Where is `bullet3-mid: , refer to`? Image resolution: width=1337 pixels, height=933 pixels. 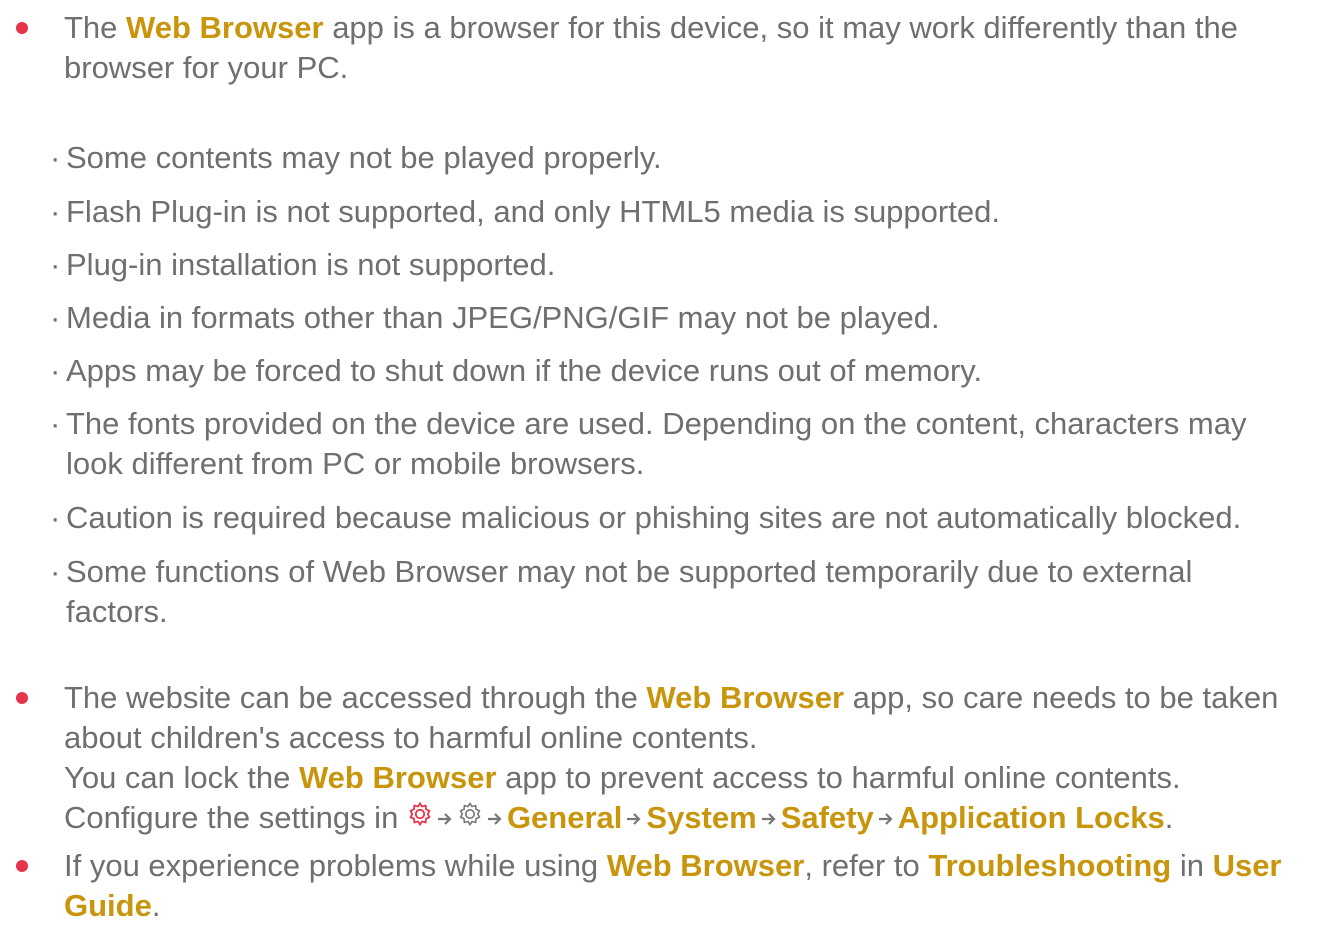 bullet3-mid: , refer to is located at coordinates (866, 865).